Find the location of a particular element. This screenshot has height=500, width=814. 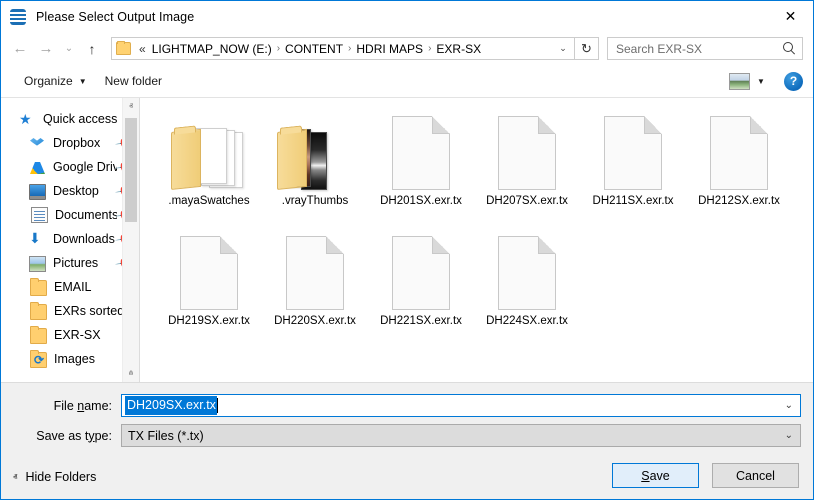

save-as-type-value: TX Files (*.tx) is located at coordinates (166, 435).